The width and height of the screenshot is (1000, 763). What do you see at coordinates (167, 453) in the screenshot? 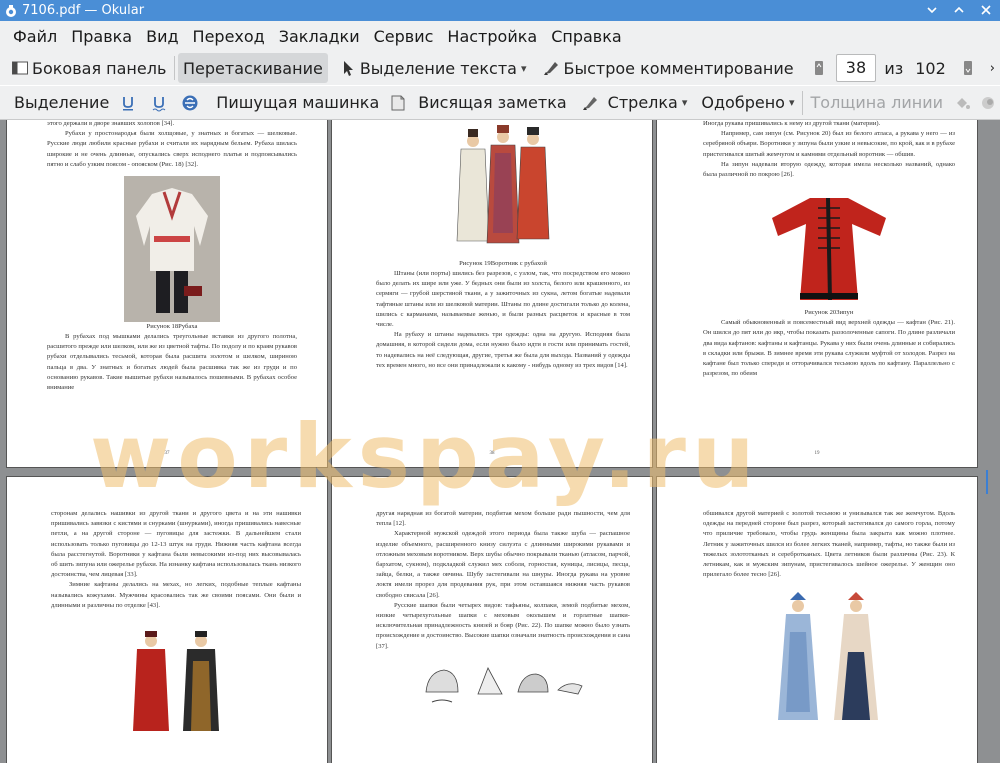
I see `page-number: 37` at bounding box center [167, 453].